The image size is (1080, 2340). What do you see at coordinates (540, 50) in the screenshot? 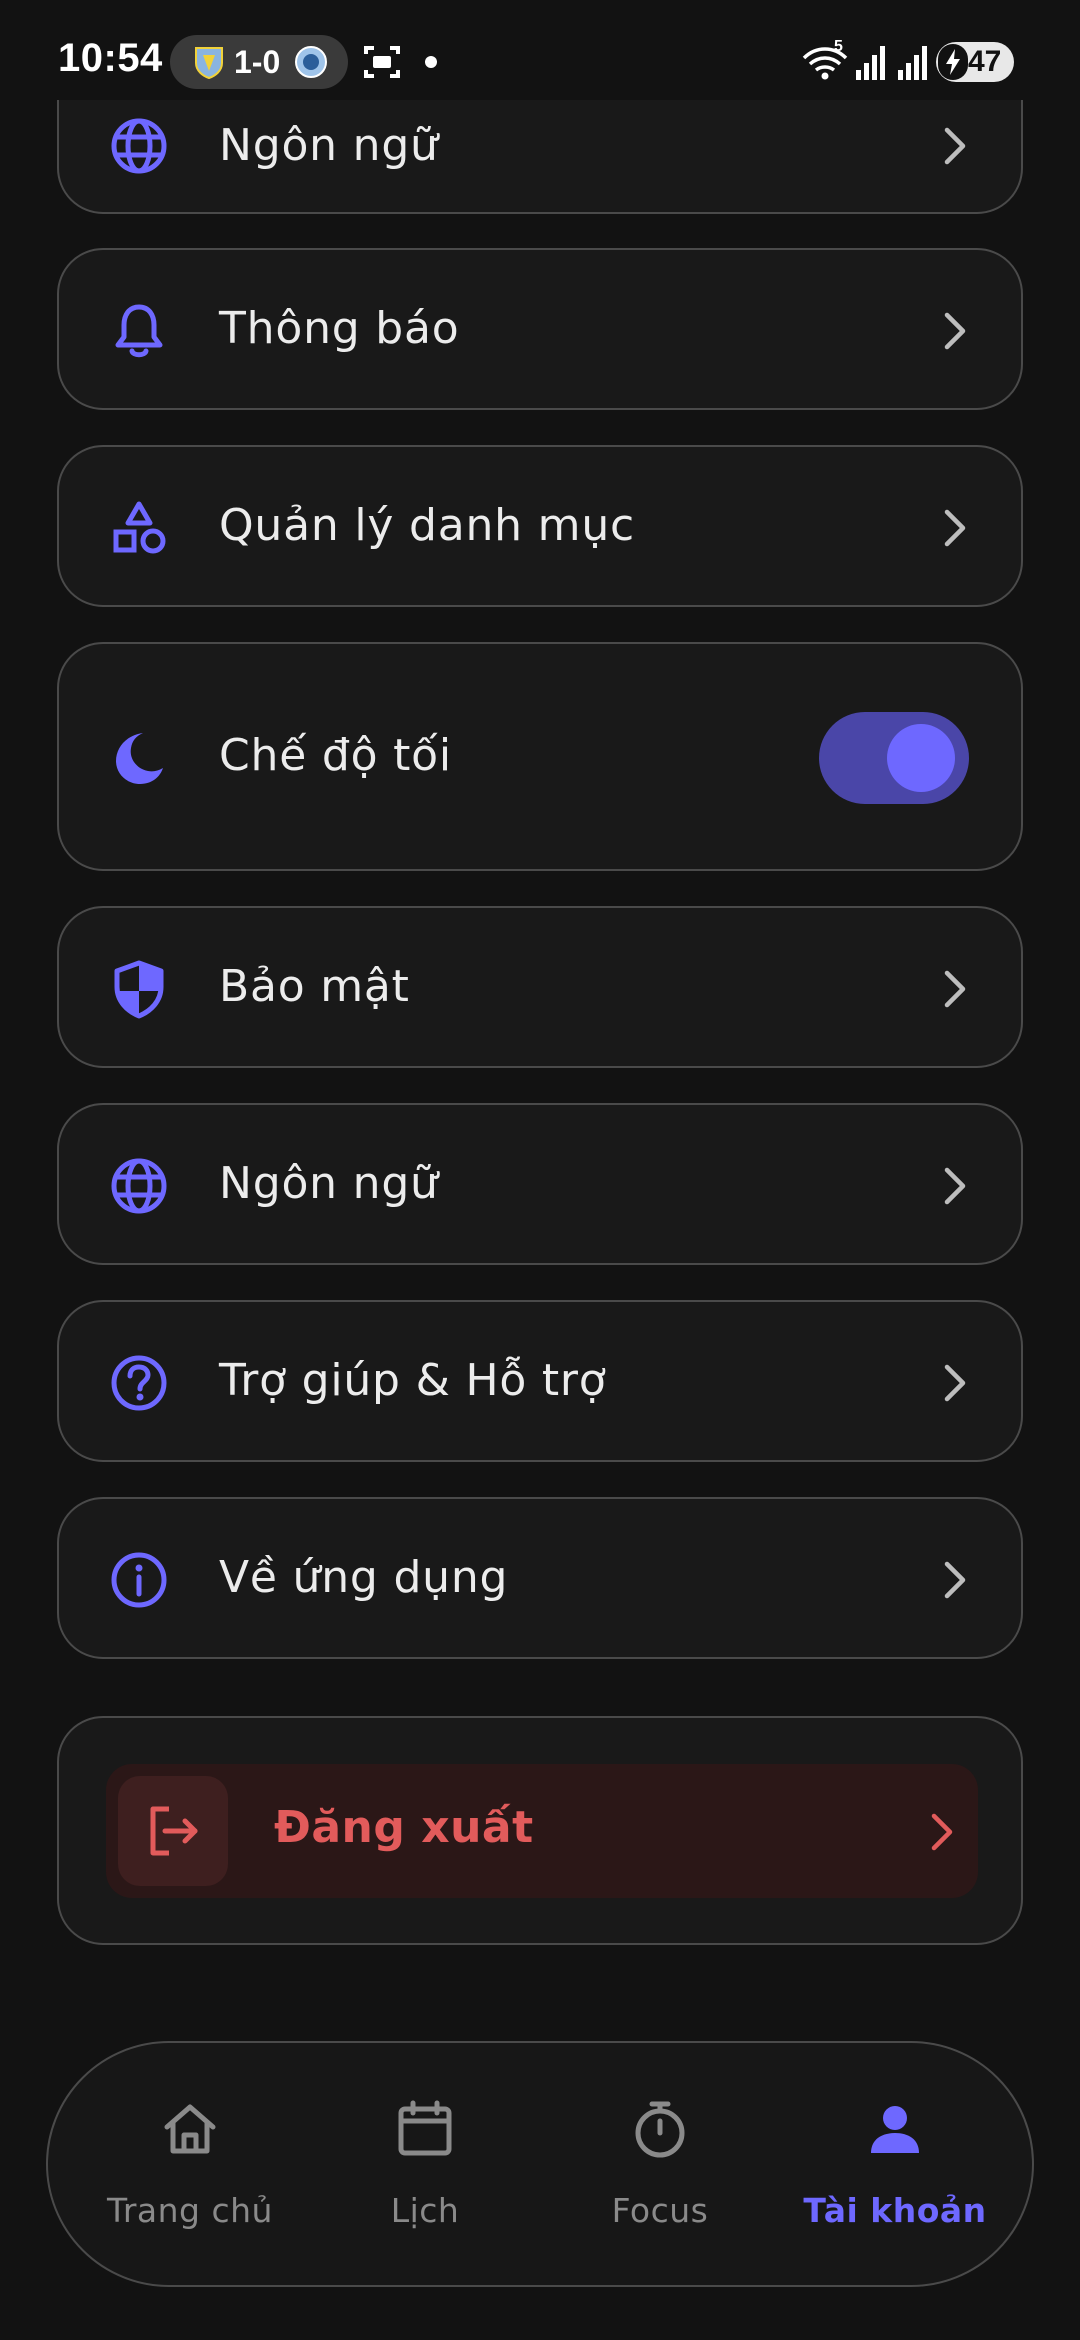
I see `status-bar: 10:54 1-0 5 47` at bounding box center [540, 50].